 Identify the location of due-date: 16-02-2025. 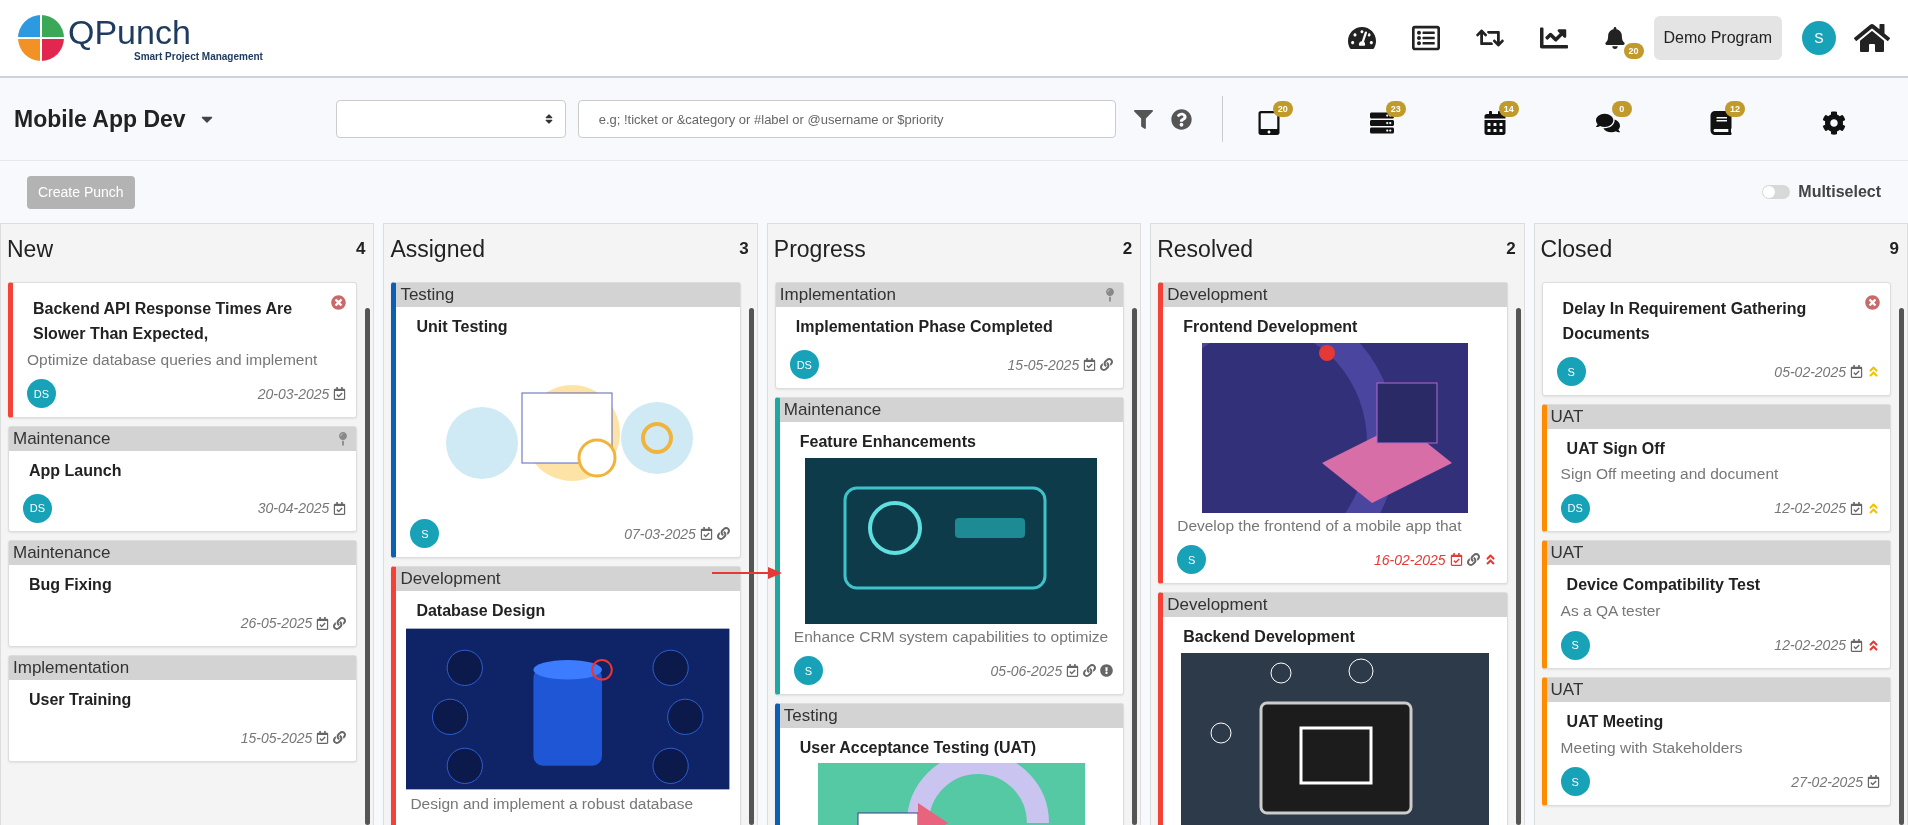
(1409, 559).